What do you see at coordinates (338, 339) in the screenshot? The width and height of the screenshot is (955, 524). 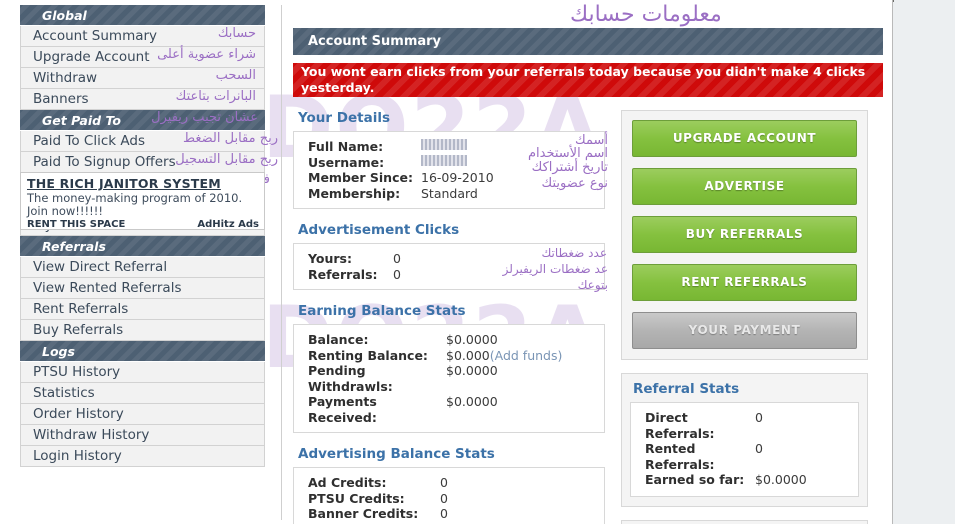 I see `balance-label: Balance:` at bounding box center [338, 339].